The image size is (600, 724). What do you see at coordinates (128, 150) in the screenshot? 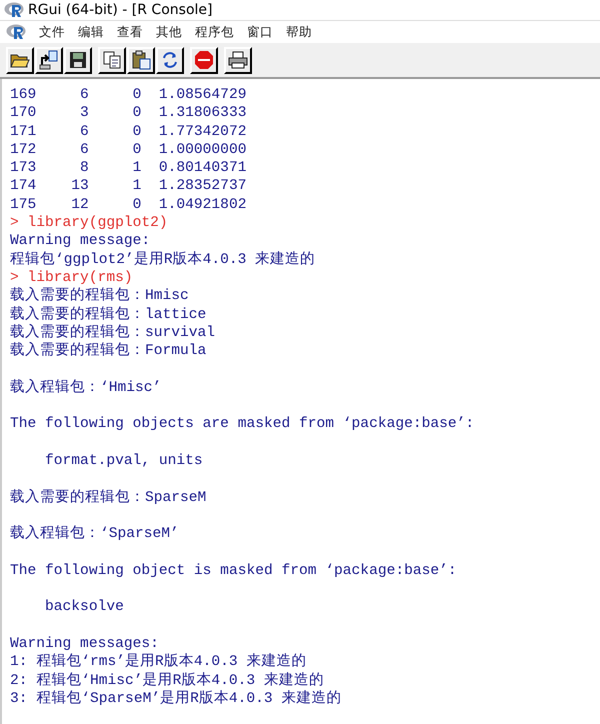
I see `output-line: 172 6 0 1.00000000` at bounding box center [128, 150].